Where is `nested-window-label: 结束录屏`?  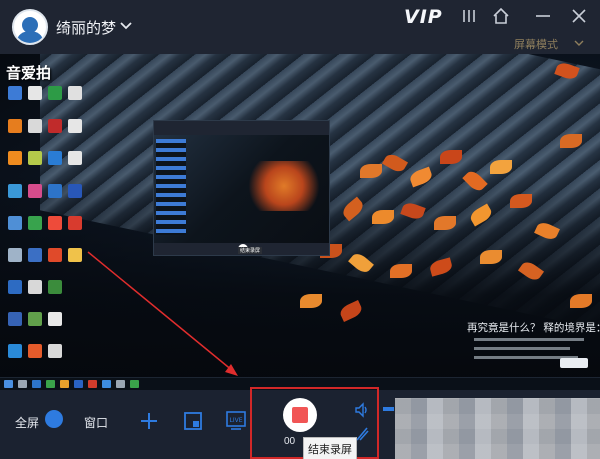 nested-window-label: 结束录屏 is located at coordinates (250, 250).